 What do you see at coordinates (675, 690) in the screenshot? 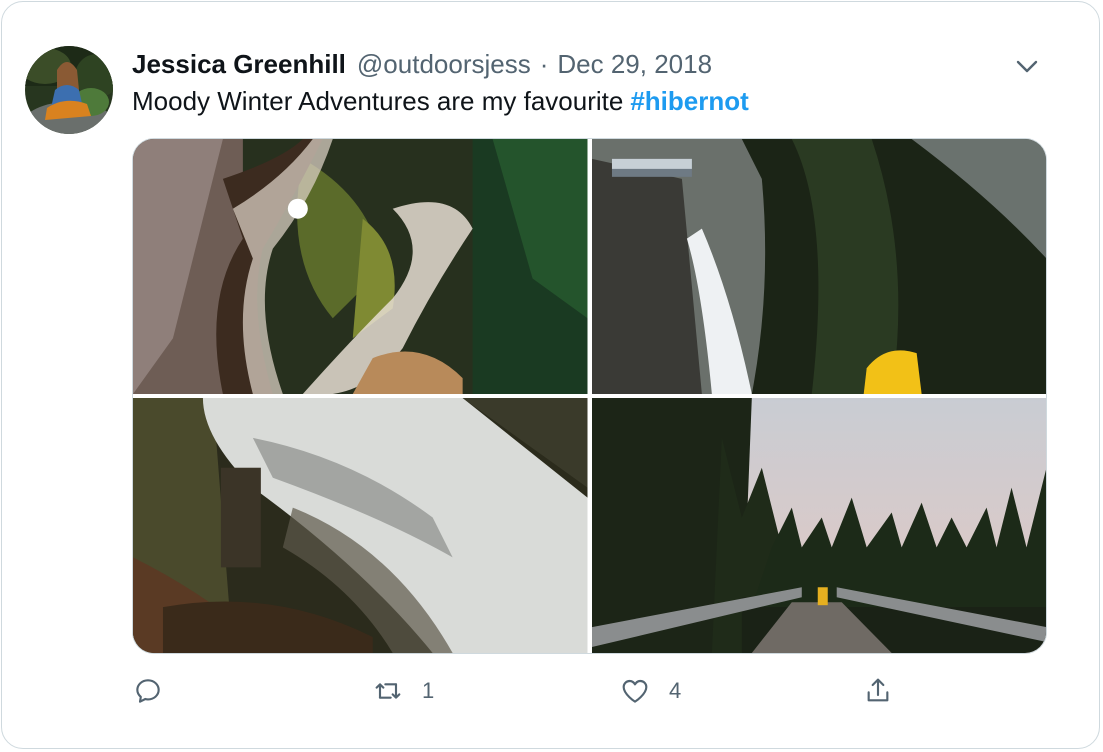
I see `like-count: 4` at bounding box center [675, 690].